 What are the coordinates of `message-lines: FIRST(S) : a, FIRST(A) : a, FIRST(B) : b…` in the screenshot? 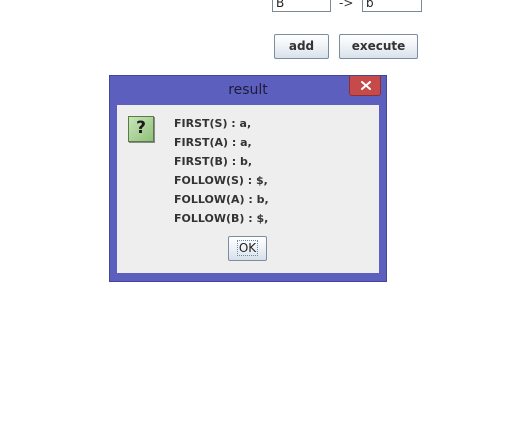 It's located at (221, 174).